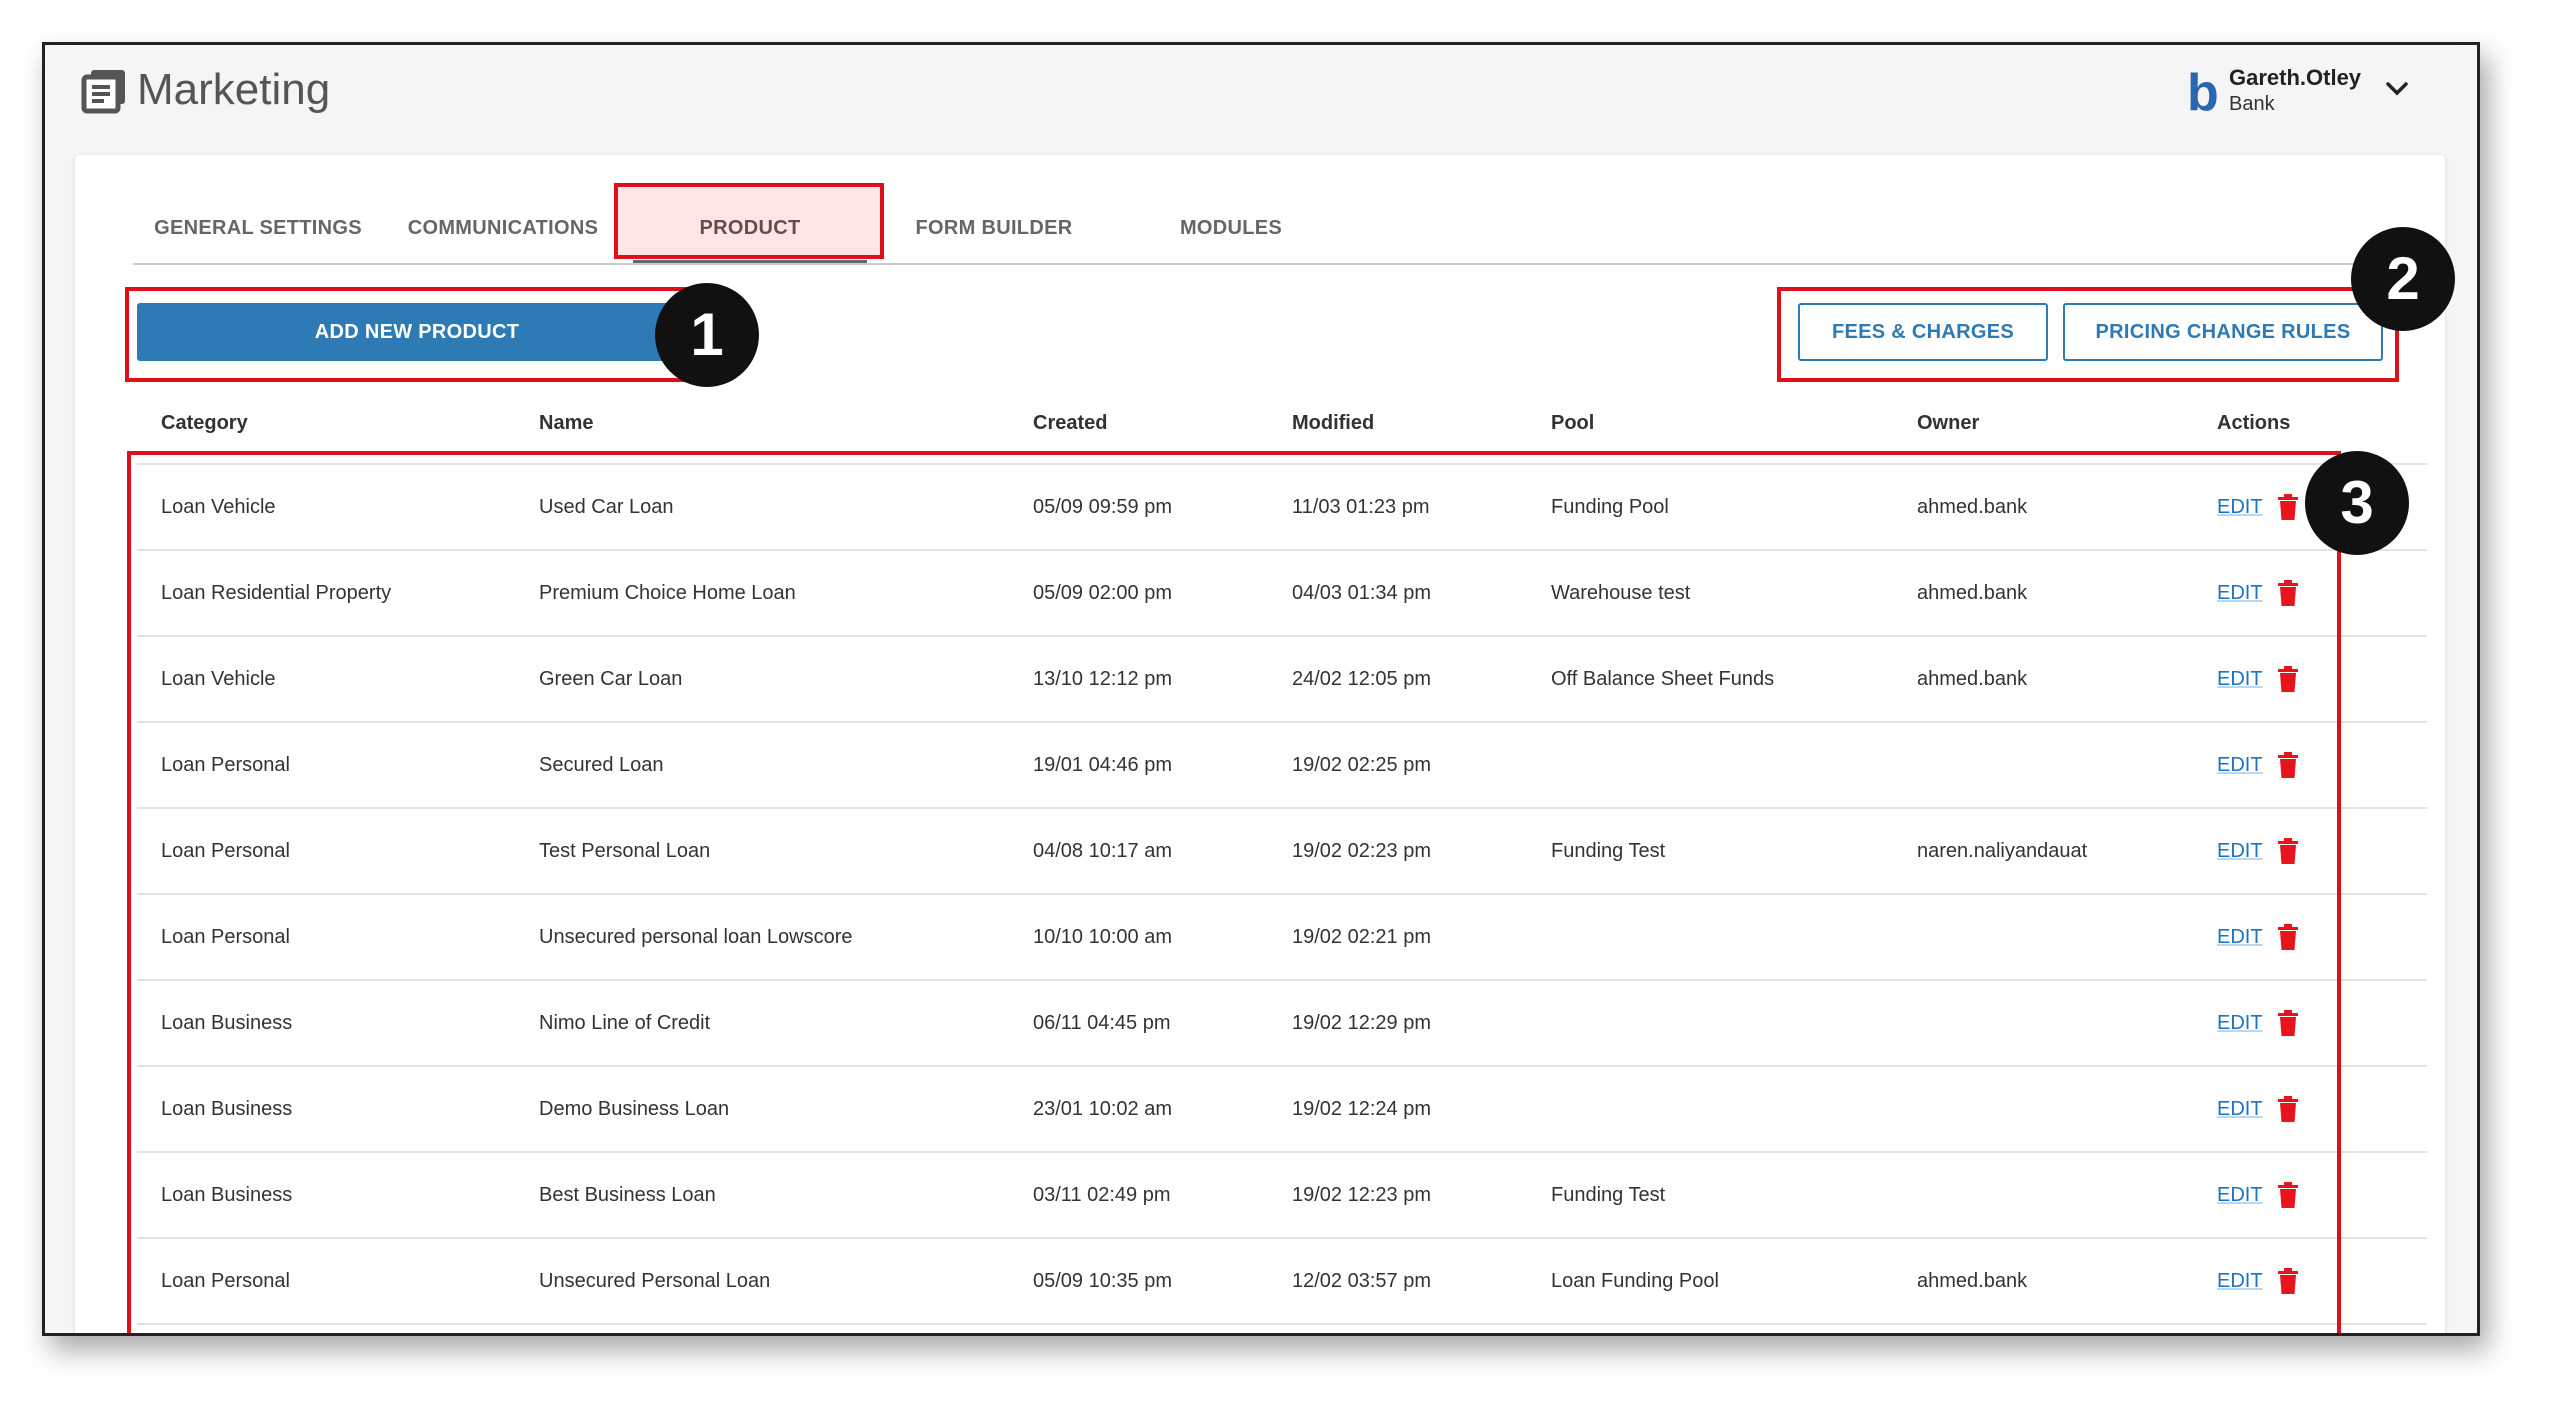 Image resolution: width=2560 pixels, height=1418 pixels. I want to click on top-bar: Marketing b Gareth.Otley Bank, so click(1261, 102).